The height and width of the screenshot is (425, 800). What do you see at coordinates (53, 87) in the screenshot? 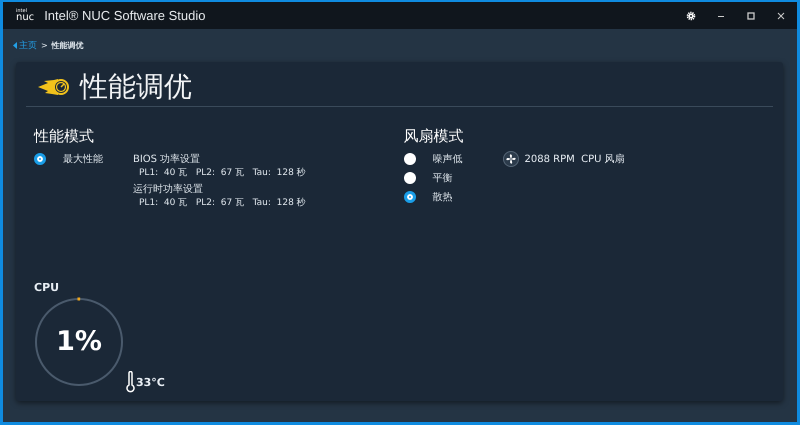
I see `speedometer-flame-icon` at bounding box center [53, 87].